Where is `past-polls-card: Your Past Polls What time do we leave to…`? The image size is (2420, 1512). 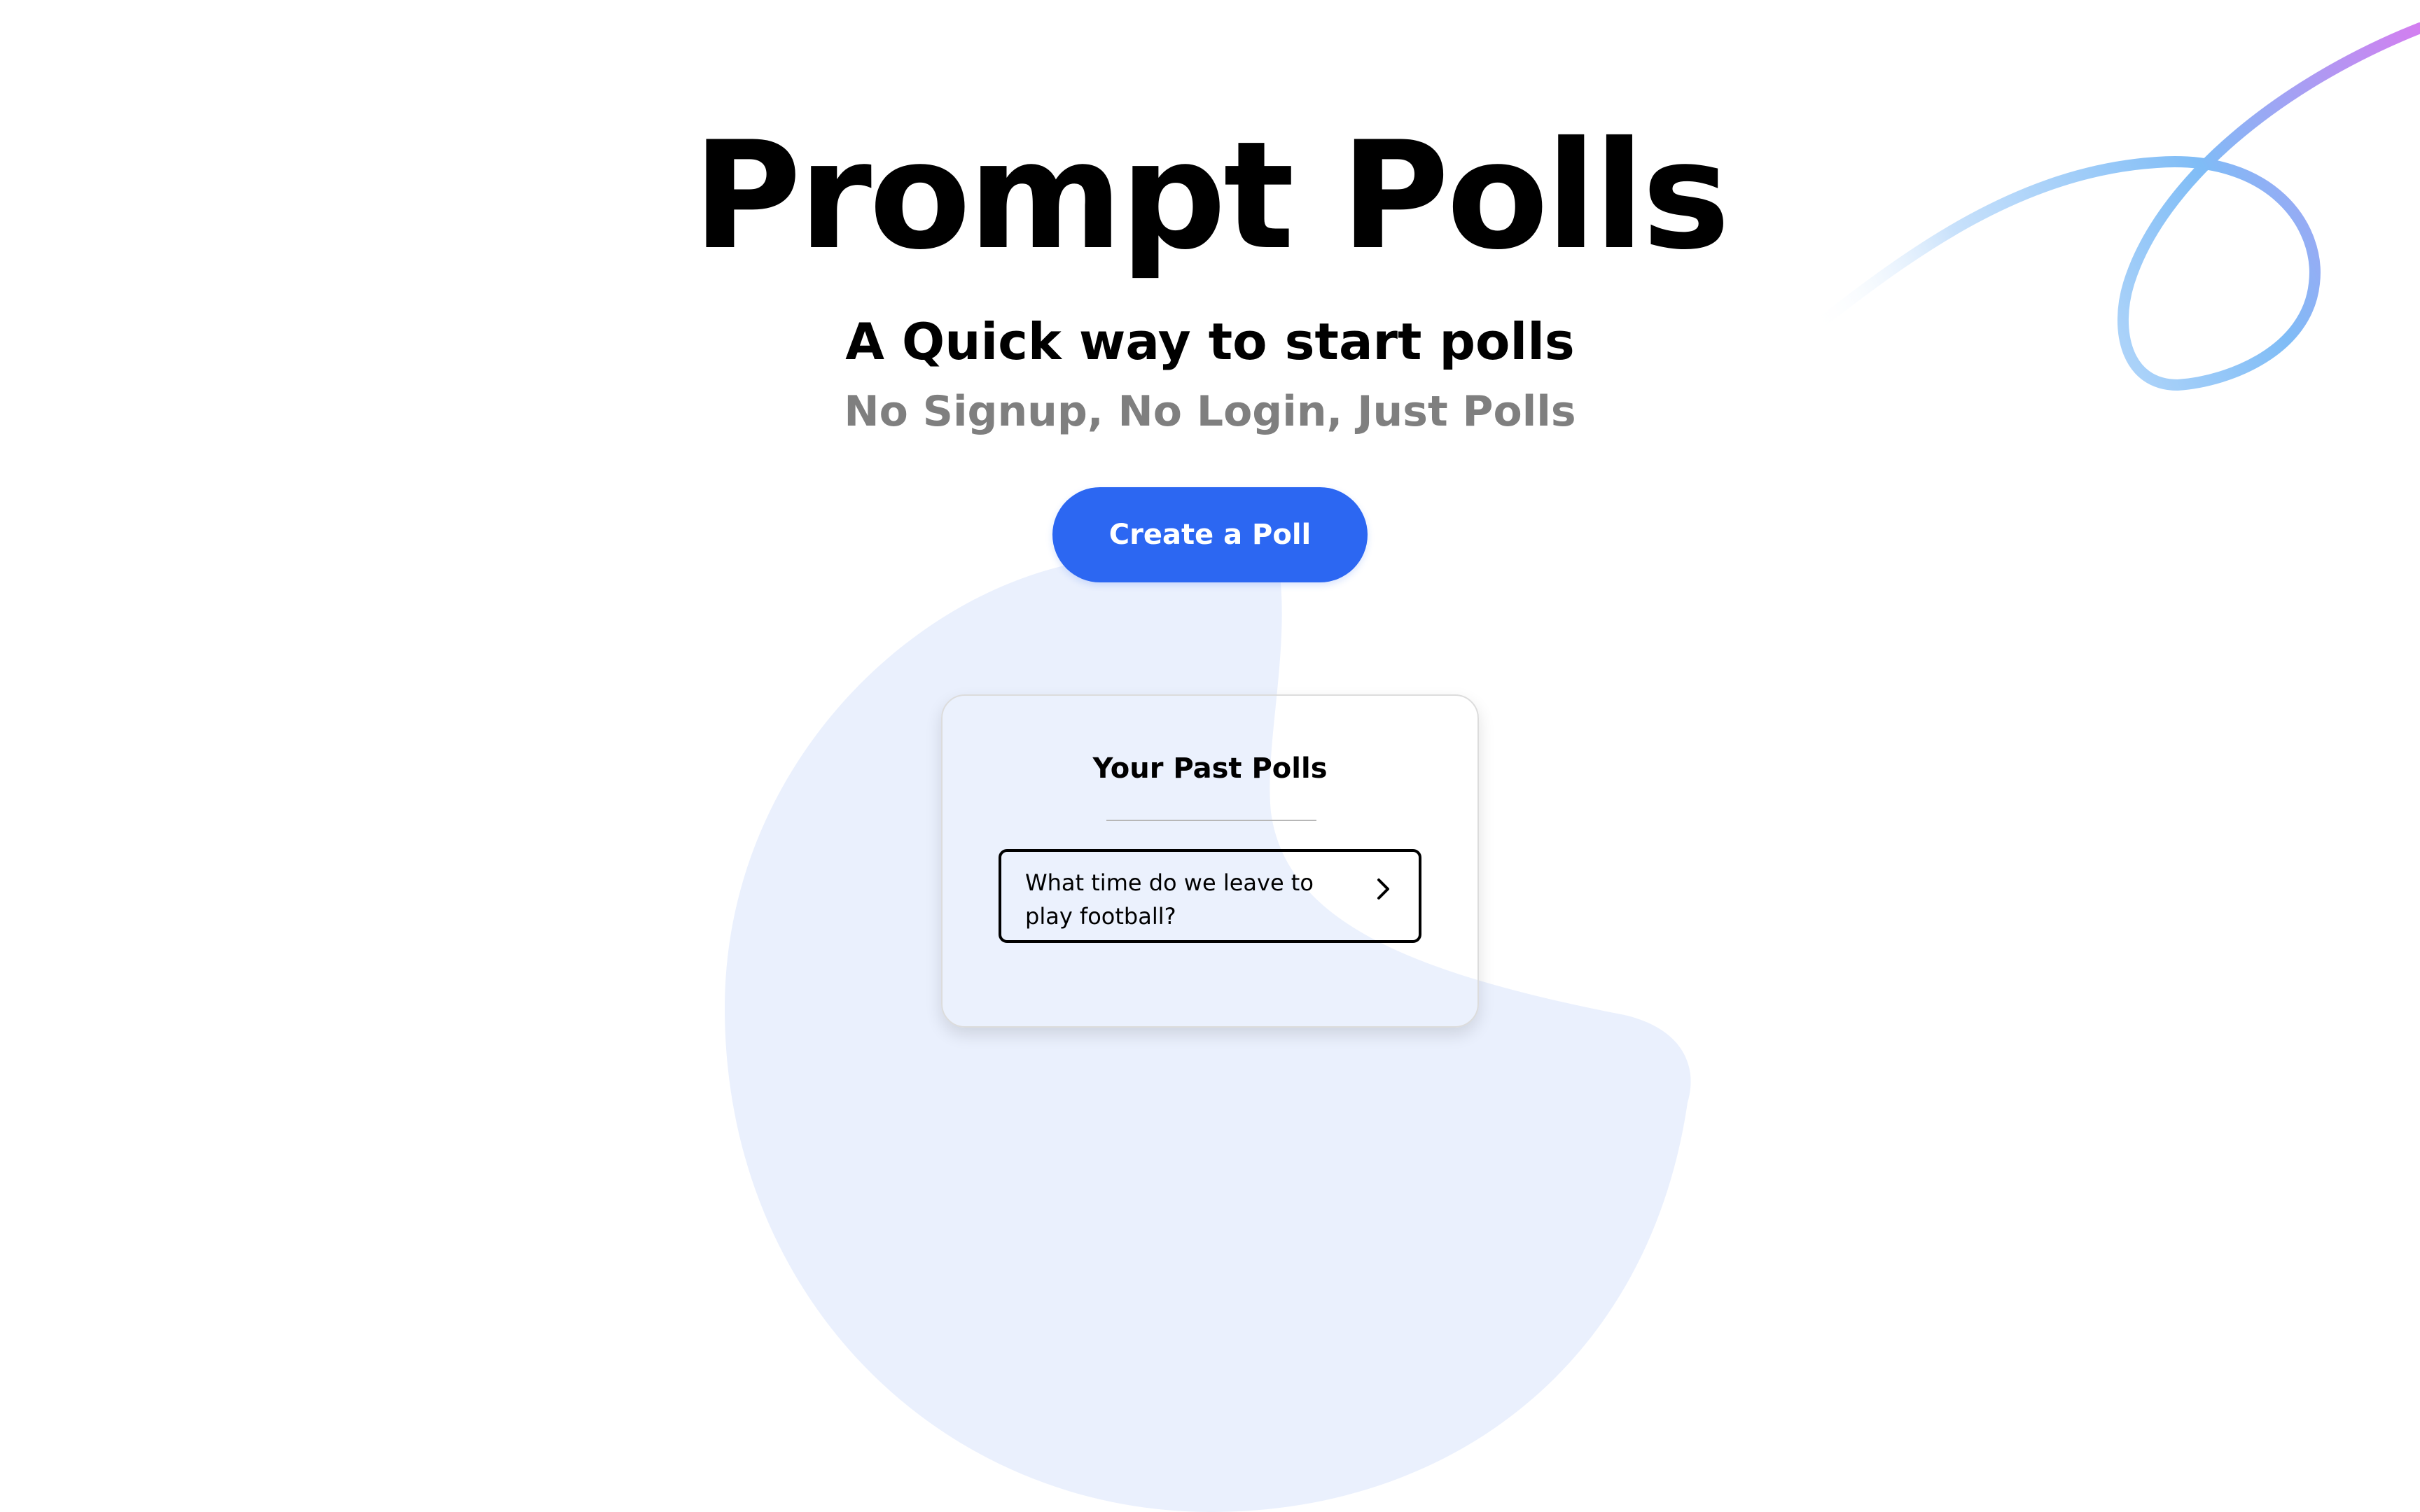 past-polls-card: Your Past Polls What time do we leave to… is located at coordinates (1210, 861).